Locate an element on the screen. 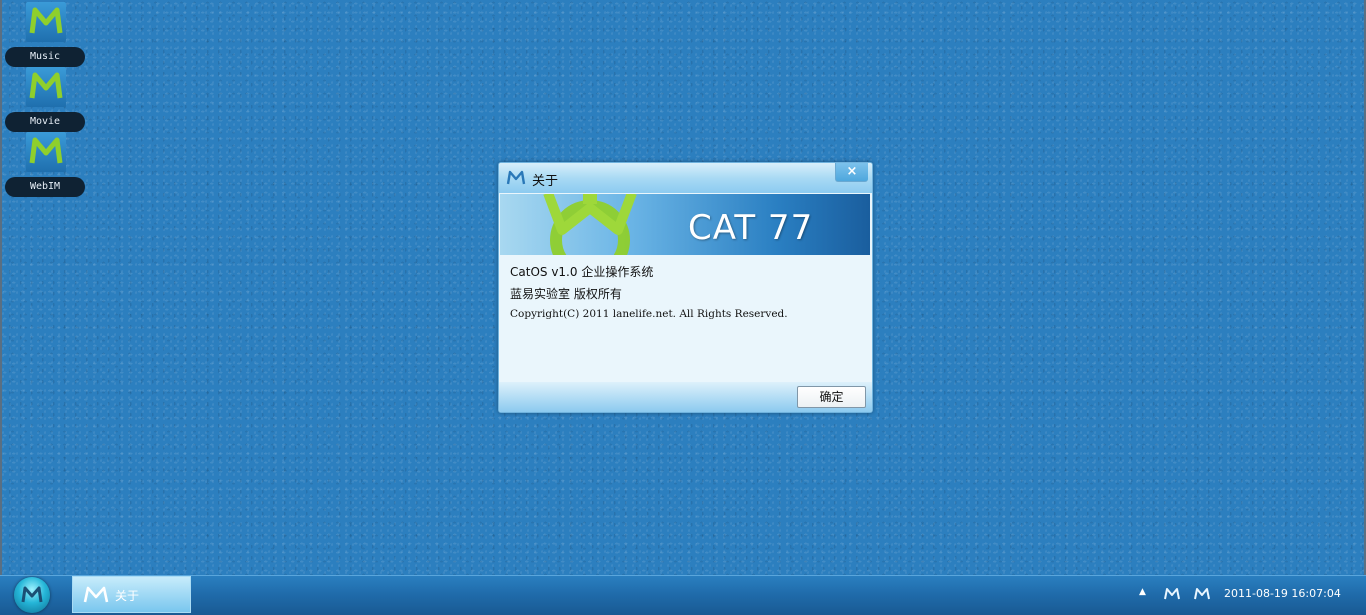 Image resolution: width=1366 pixels, height=615 pixels. clock: 2011-08-19 16:07:04 is located at coordinates (1282, 593).